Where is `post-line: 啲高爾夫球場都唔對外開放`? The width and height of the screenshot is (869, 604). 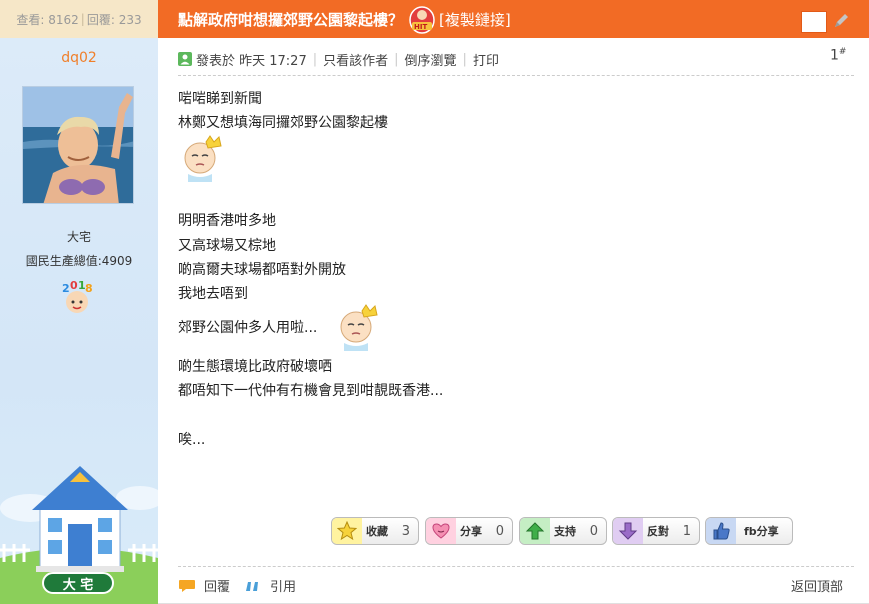 post-line: 啲高爾夫球場都唔對外開放 is located at coordinates (262, 270).